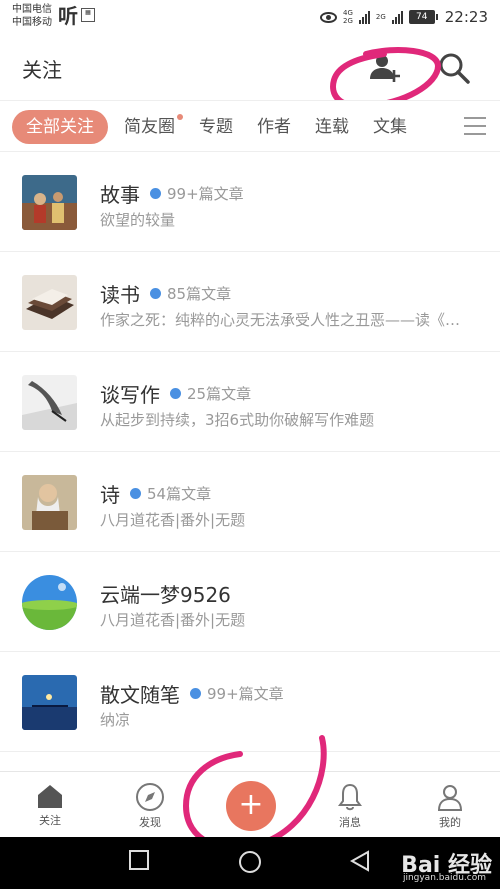  Describe the element at coordinates (110, 495) in the screenshot. I see `item-name: 诗` at that location.